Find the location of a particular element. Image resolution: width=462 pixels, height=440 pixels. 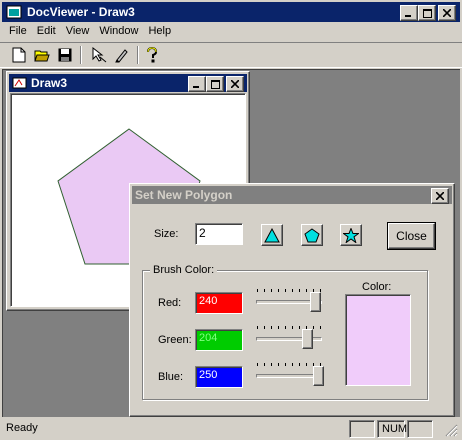

pointer-icon is located at coordinates (99, 55).